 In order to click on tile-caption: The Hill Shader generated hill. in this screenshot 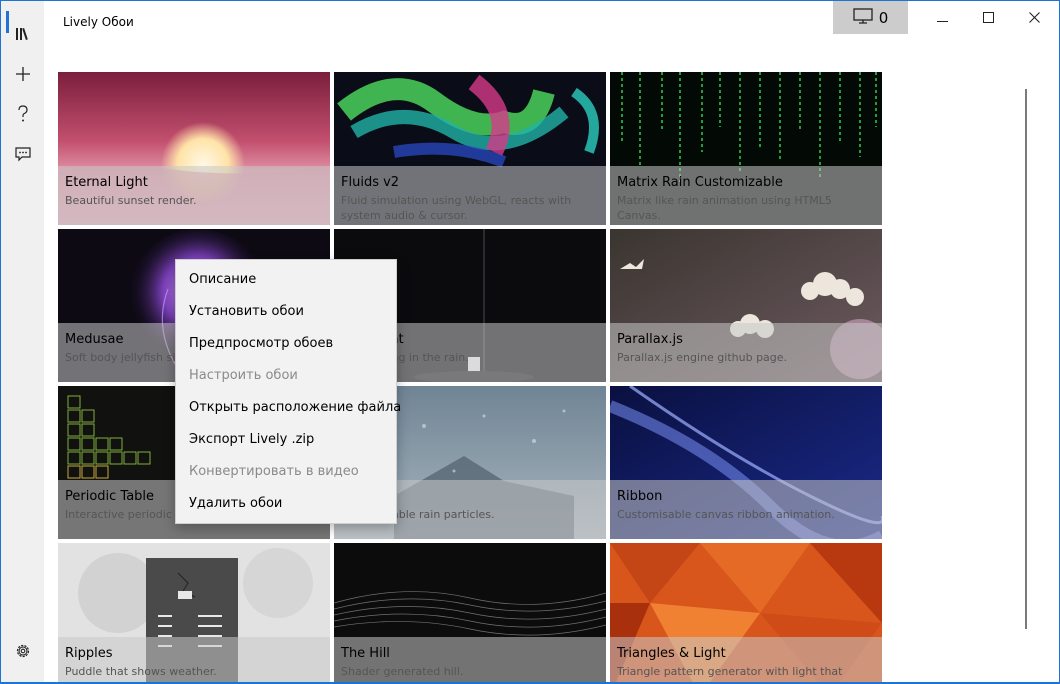, I will do `click(470, 659)`.